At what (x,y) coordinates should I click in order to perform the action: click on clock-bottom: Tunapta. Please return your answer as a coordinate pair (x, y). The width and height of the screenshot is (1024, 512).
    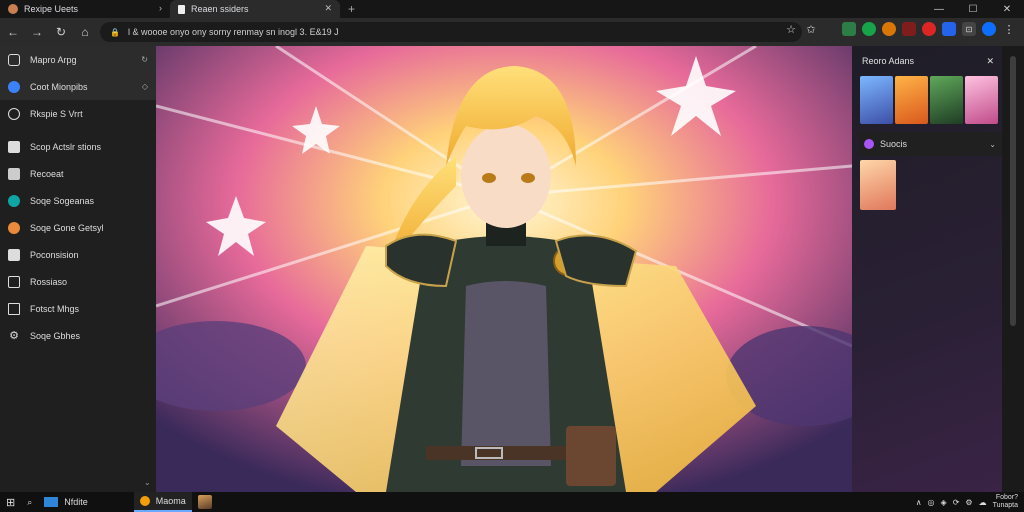
    Looking at the image, I should click on (1005, 505).